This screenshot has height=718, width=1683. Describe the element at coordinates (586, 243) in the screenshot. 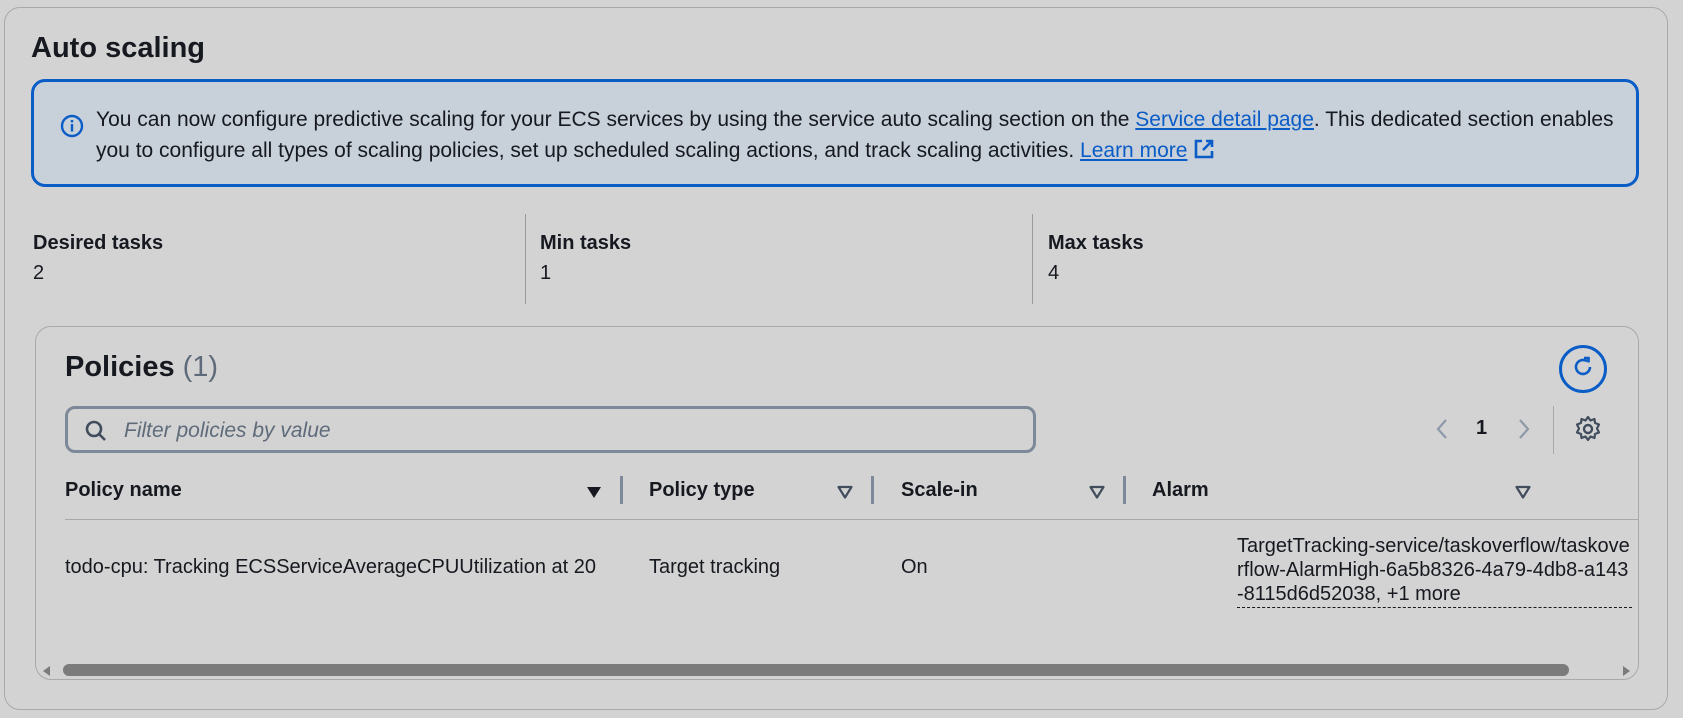

I see `stat-label: Min tasks` at that location.